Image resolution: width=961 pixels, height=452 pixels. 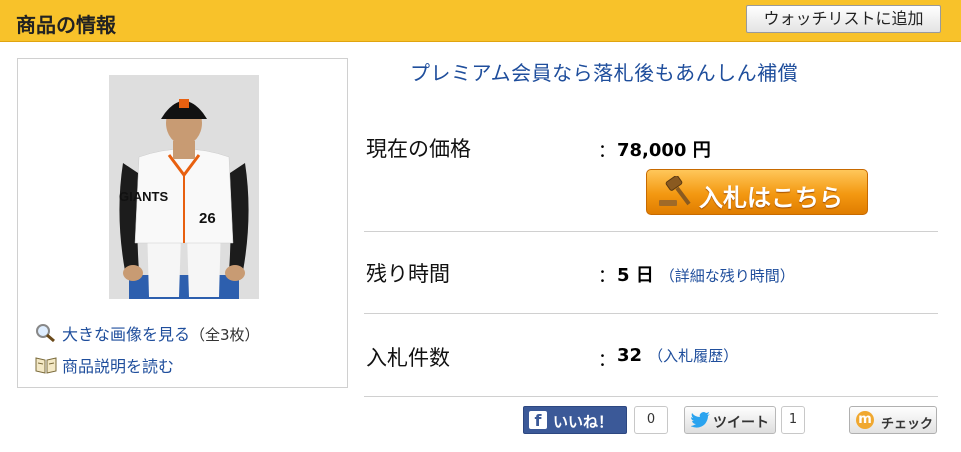 What do you see at coordinates (771, 198) in the screenshot?
I see `bid-button-label: 入札はこちら` at bounding box center [771, 198].